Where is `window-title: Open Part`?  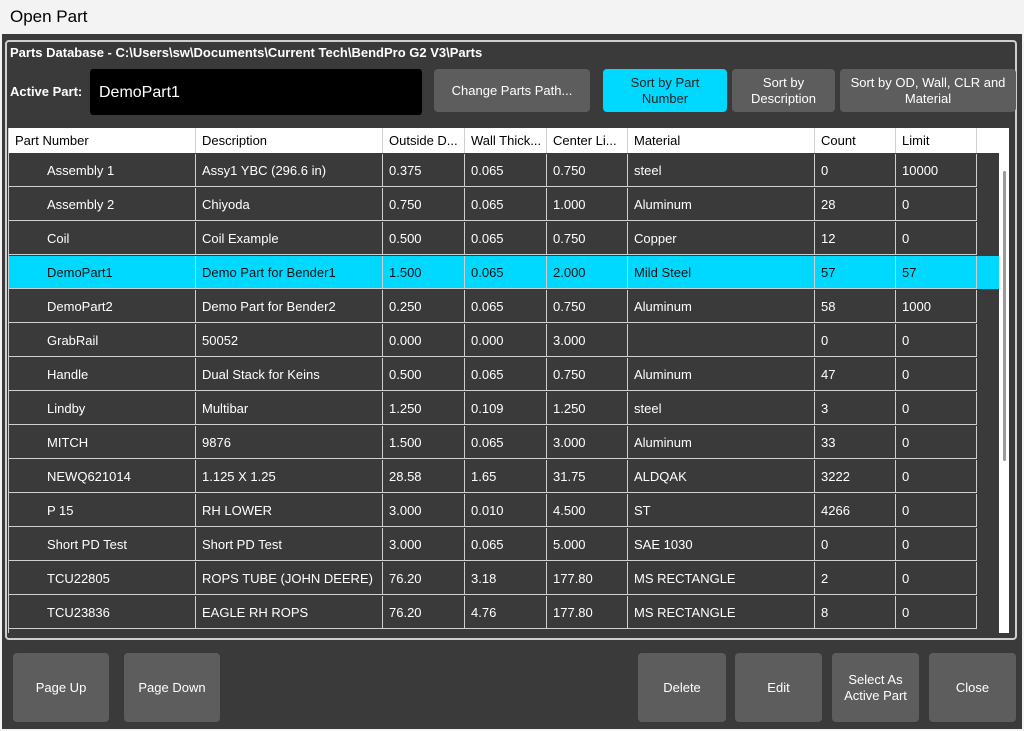
window-title: Open Part is located at coordinates (49, 16).